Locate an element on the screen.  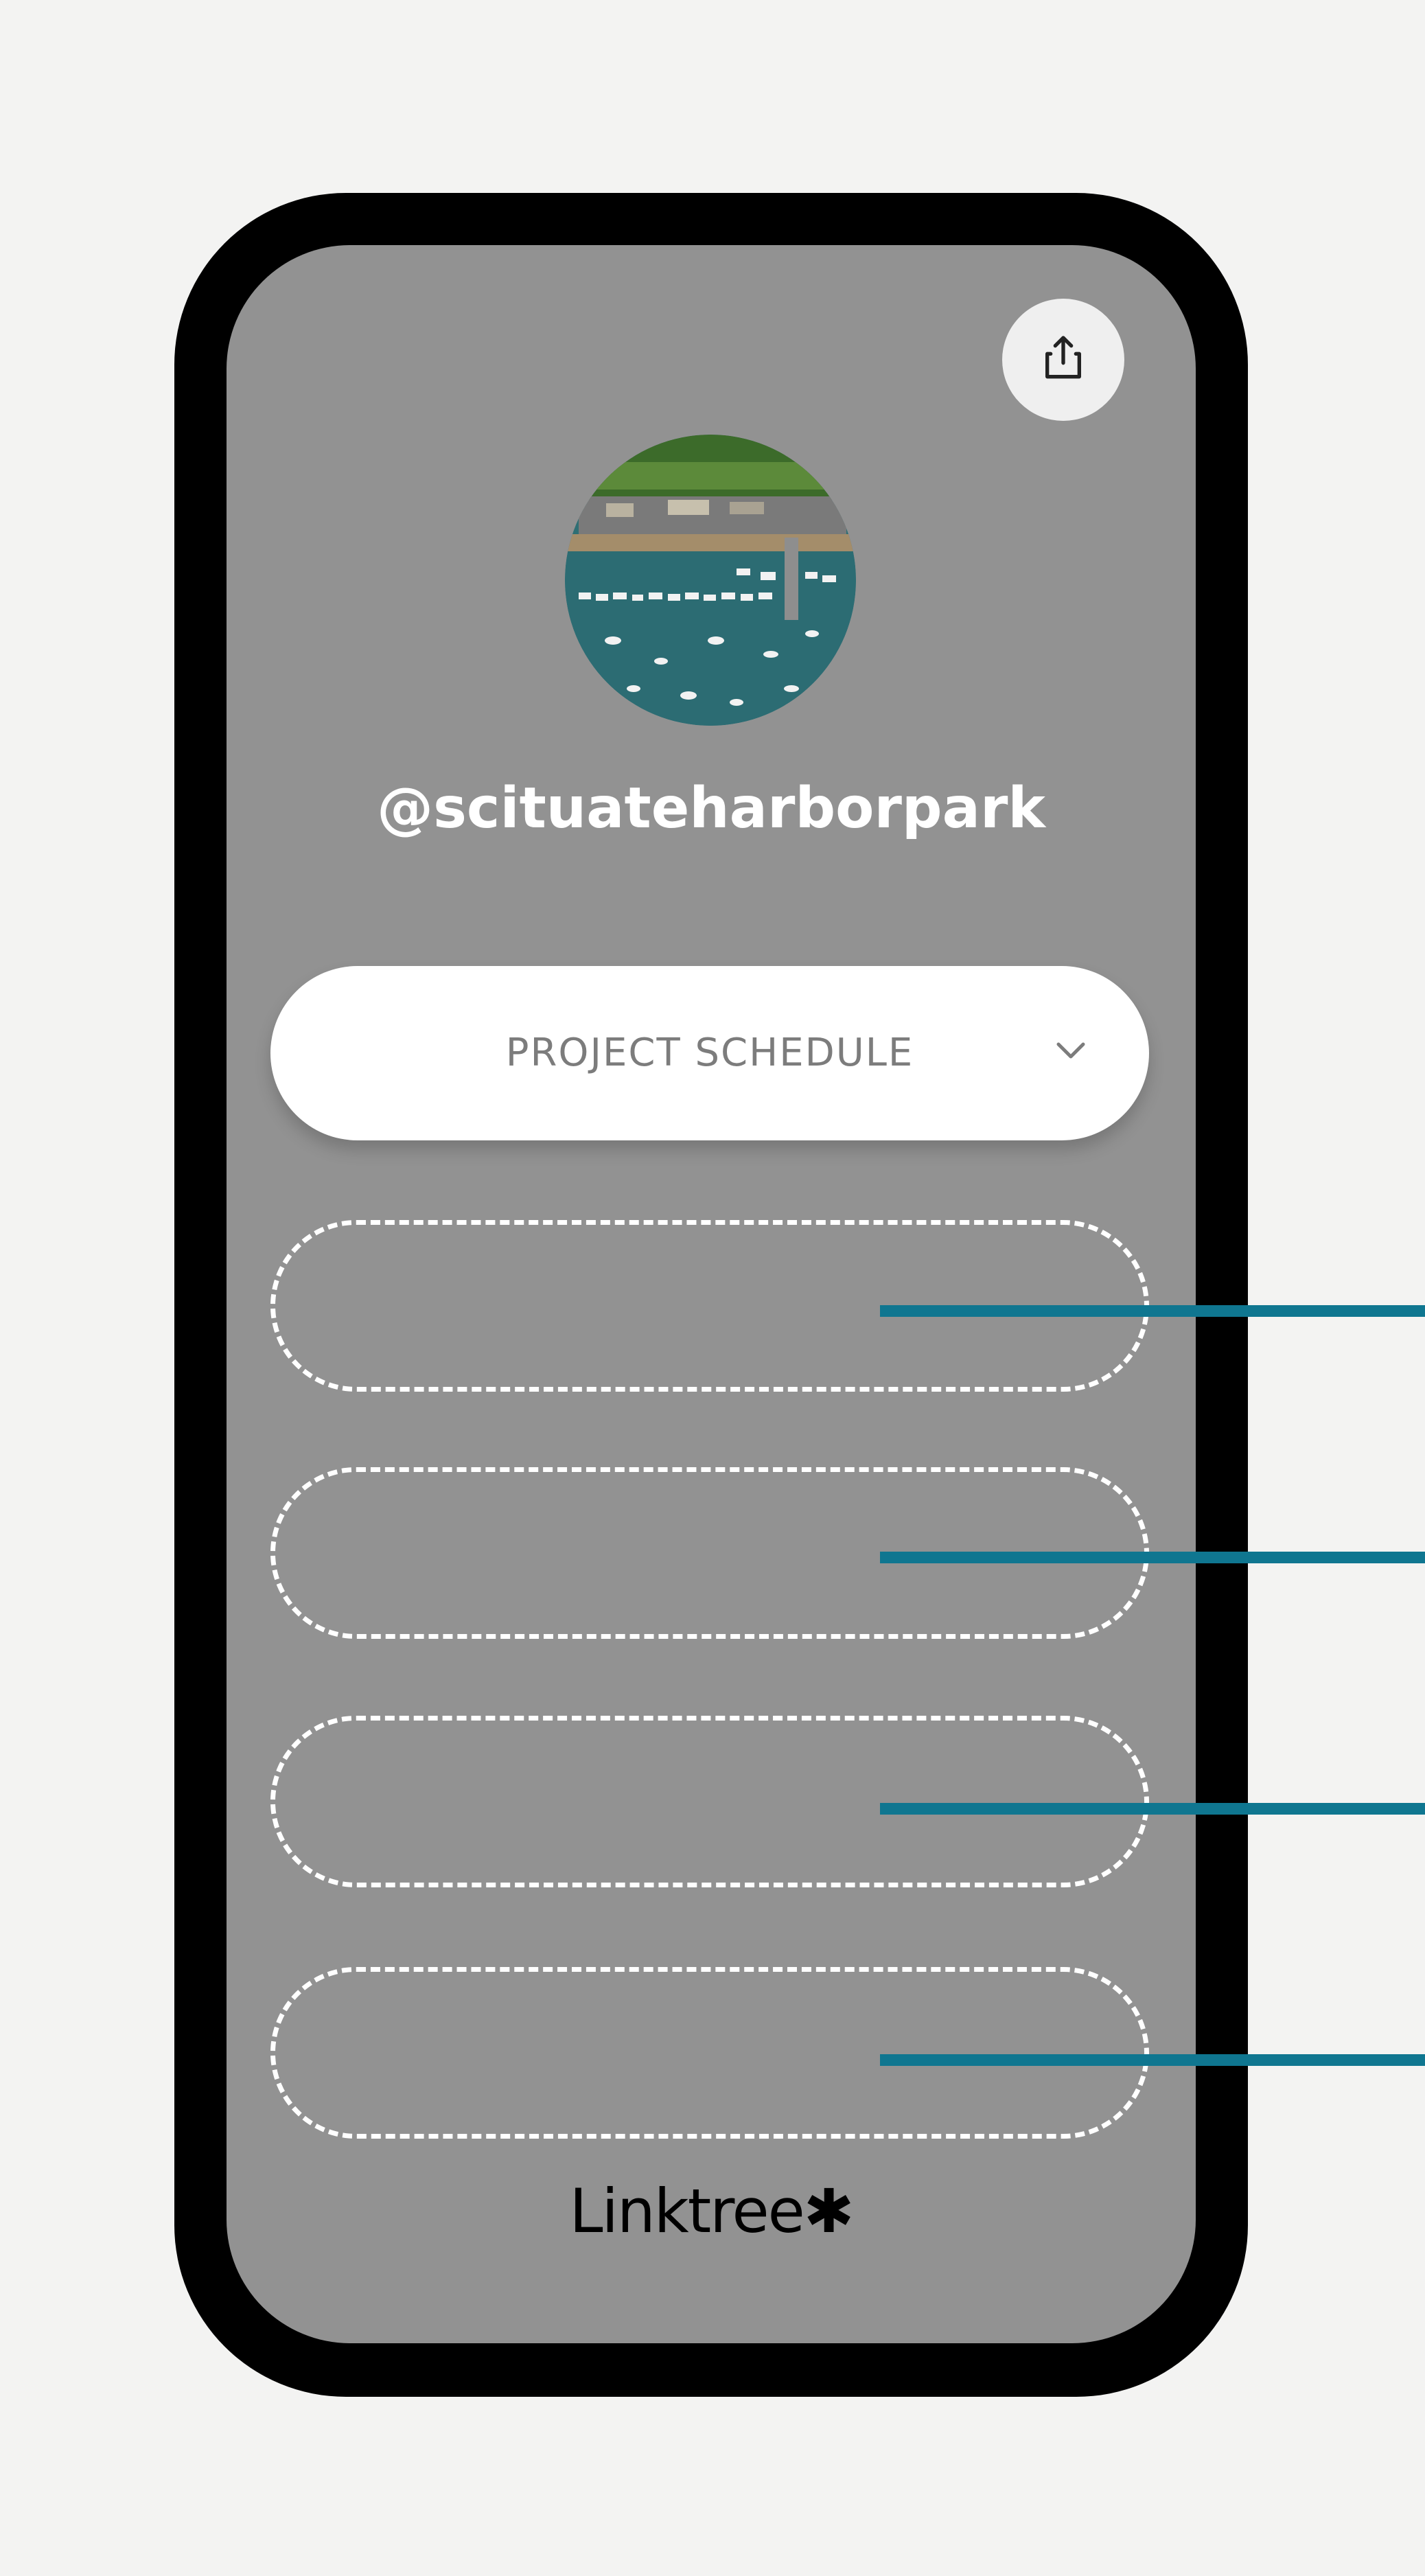
project-schedule-label: PROJECT SCHEDULE is located at coordinates (709, 1053).